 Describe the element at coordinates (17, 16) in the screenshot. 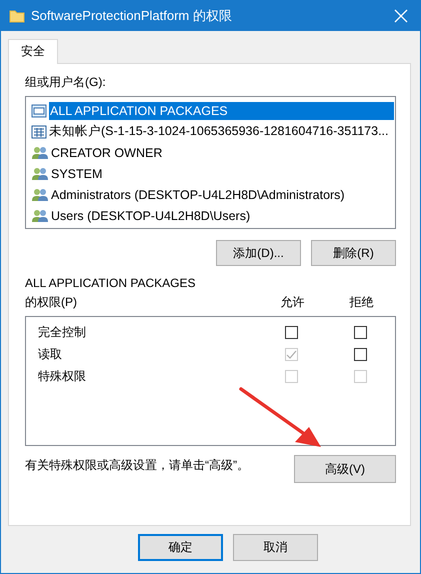

I see `folder-icon` at that location.